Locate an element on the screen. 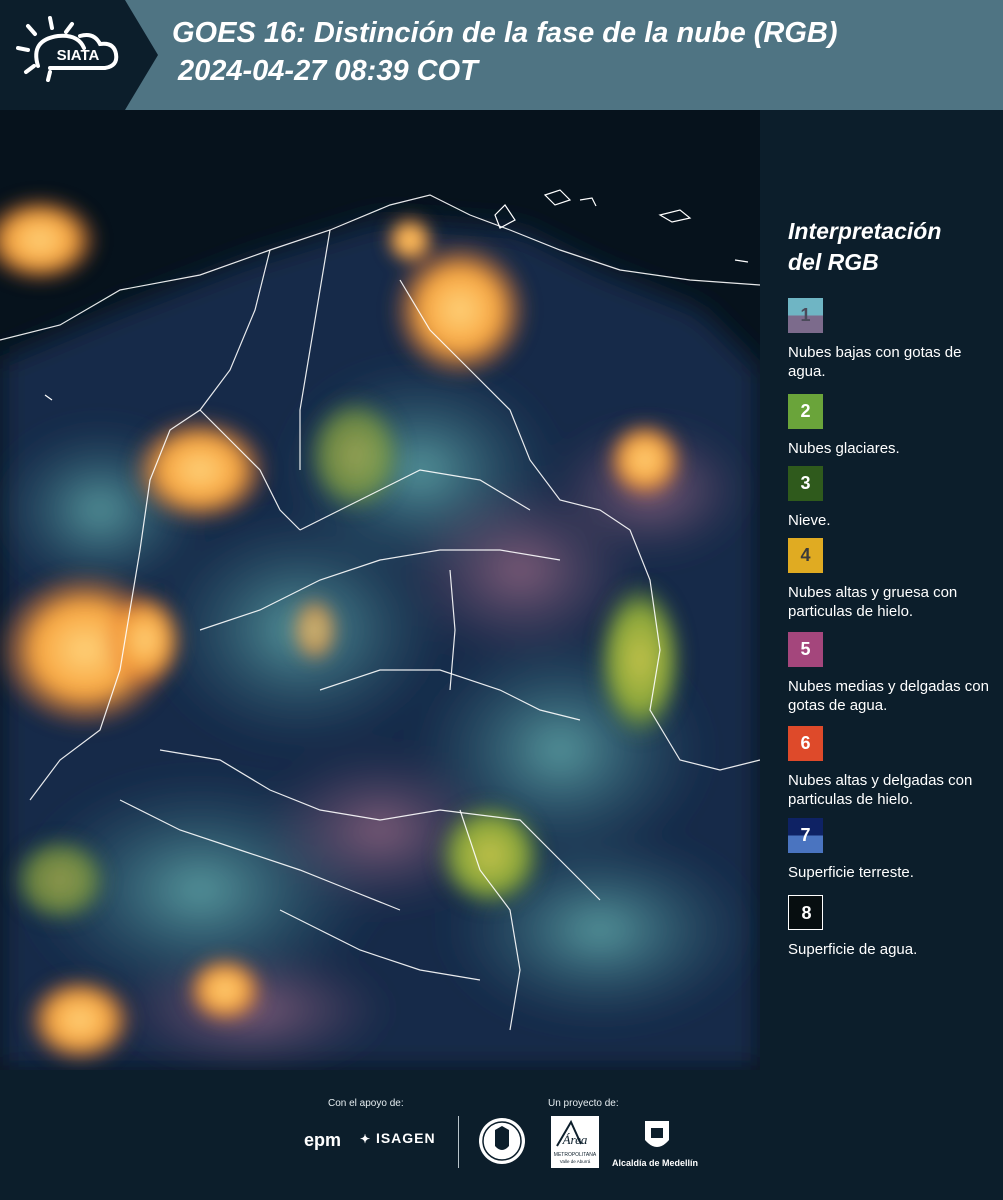  legend-title: Interpretación del RGB is located at coordinates (890, 247).